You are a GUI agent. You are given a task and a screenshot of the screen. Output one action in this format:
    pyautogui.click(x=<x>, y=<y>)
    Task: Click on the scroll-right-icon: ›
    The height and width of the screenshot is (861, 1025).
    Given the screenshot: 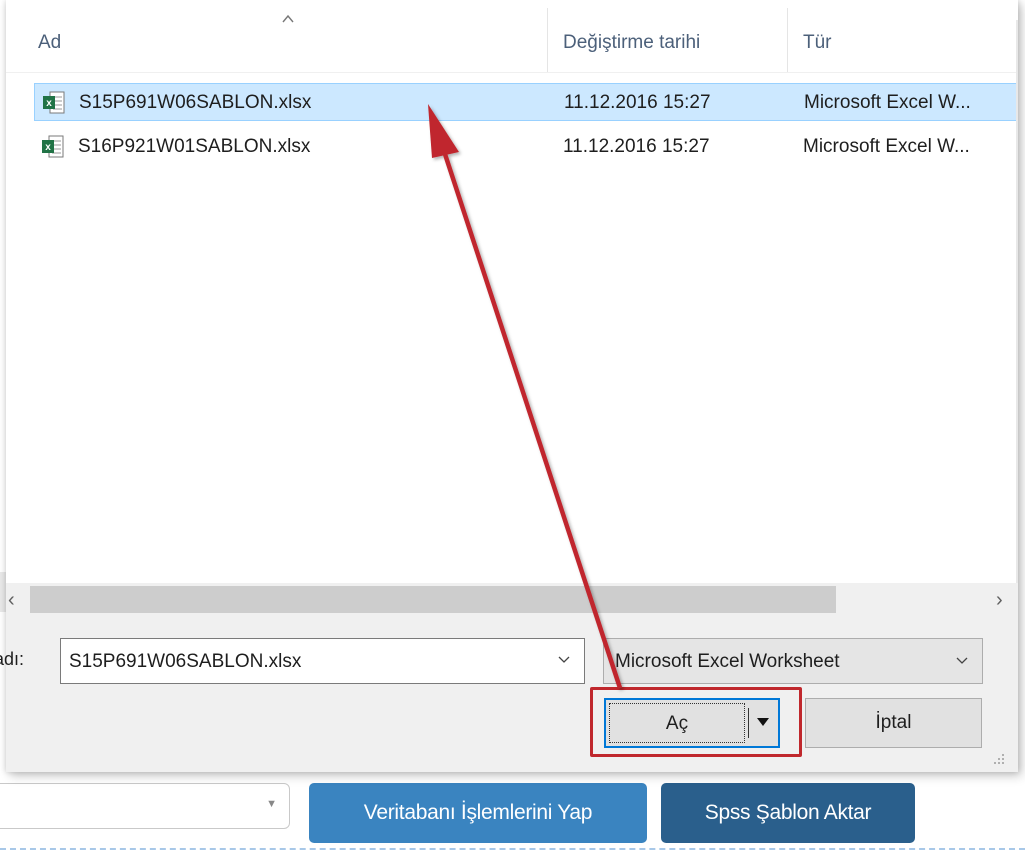 What is the action you would take?
    pyautogui.click(x=999, y=600)
    